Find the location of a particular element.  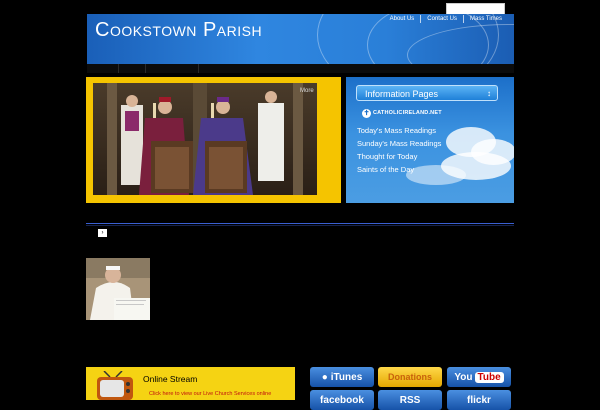

nav-link-mass-times: Mass Times is located at coordinates (485, 19).